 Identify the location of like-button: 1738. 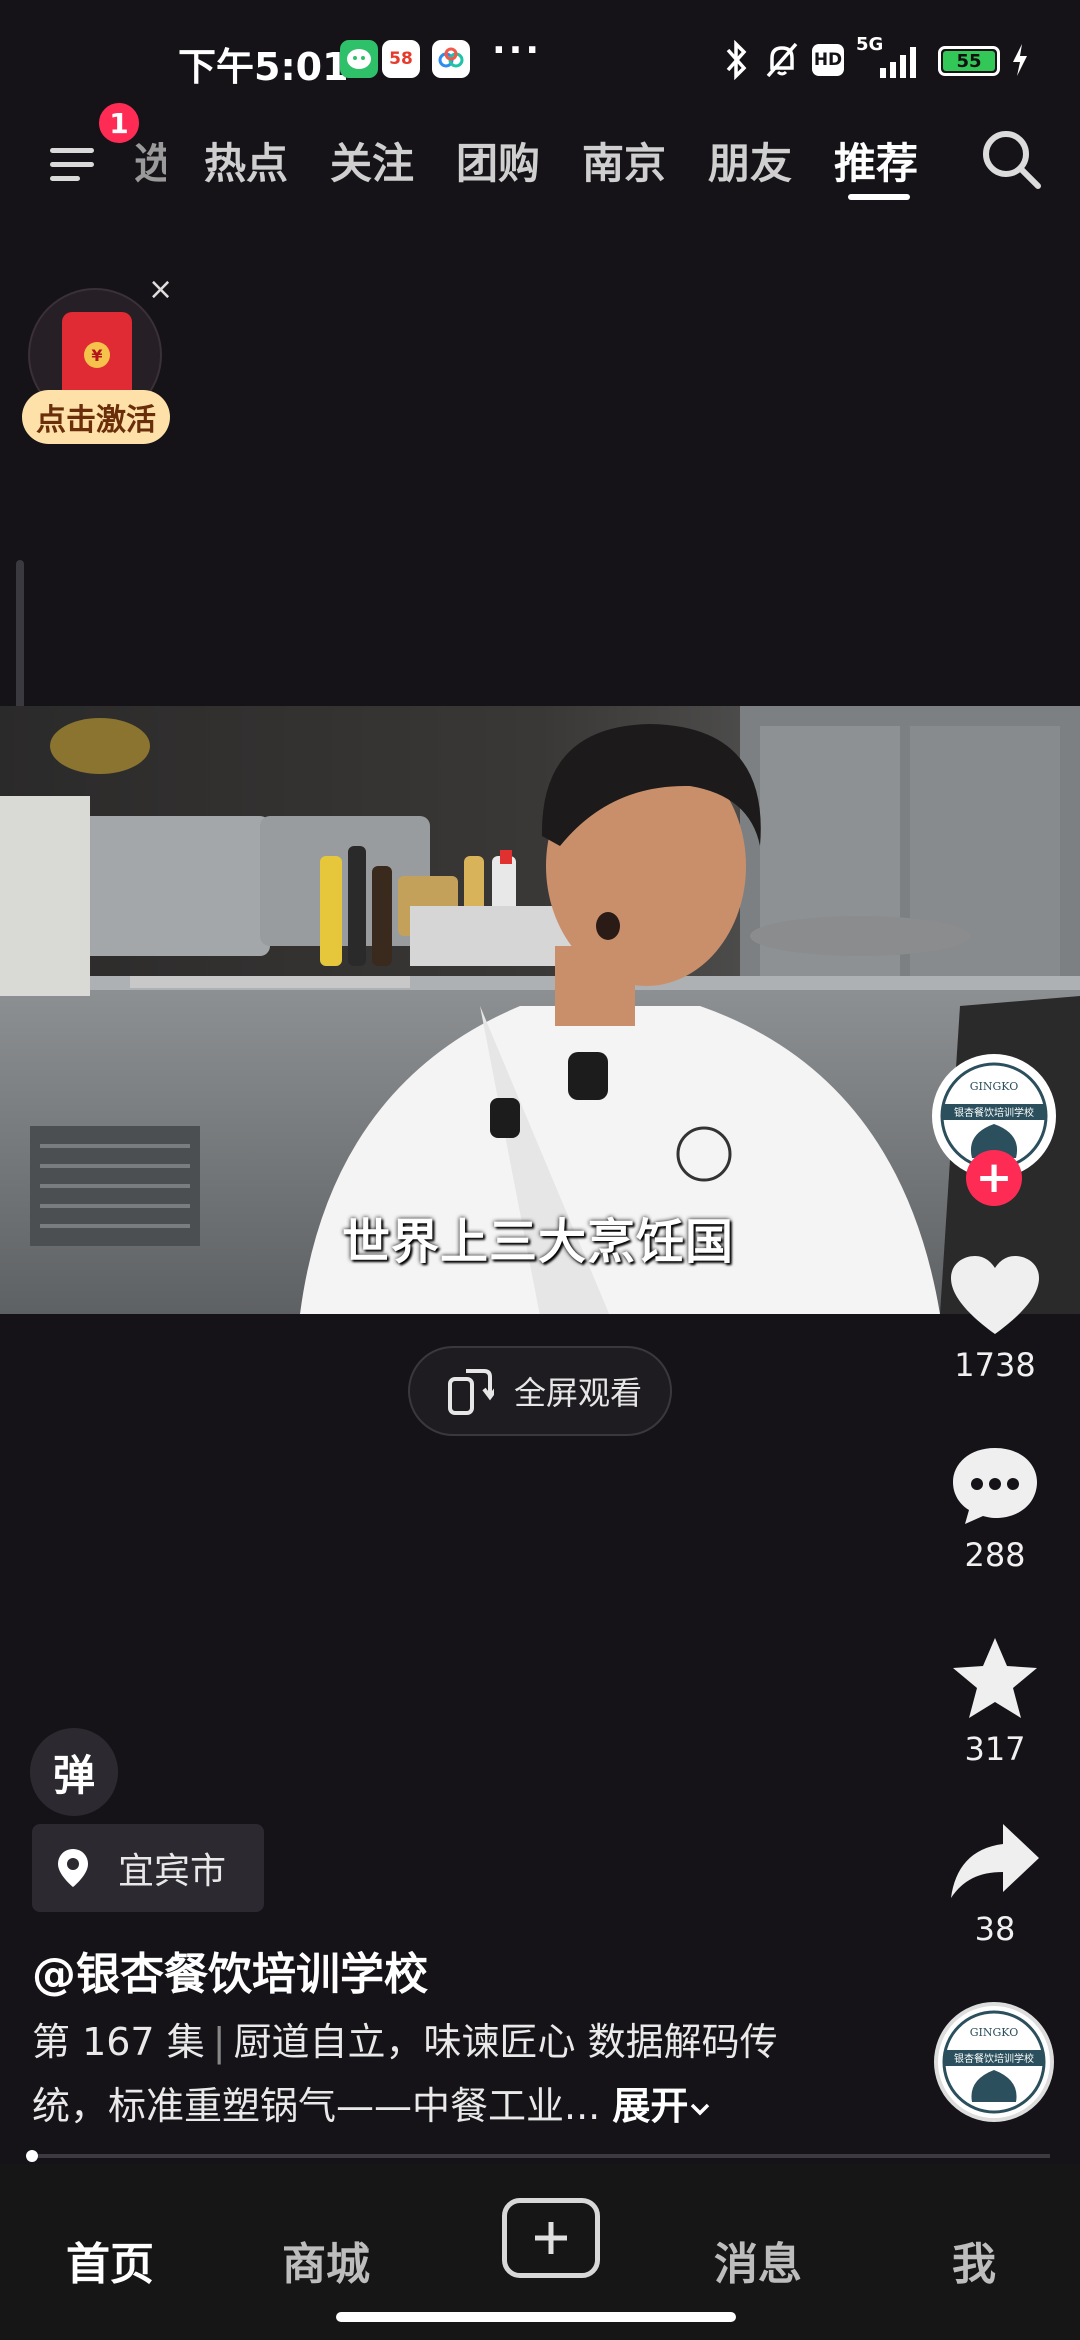
(995, 1319).